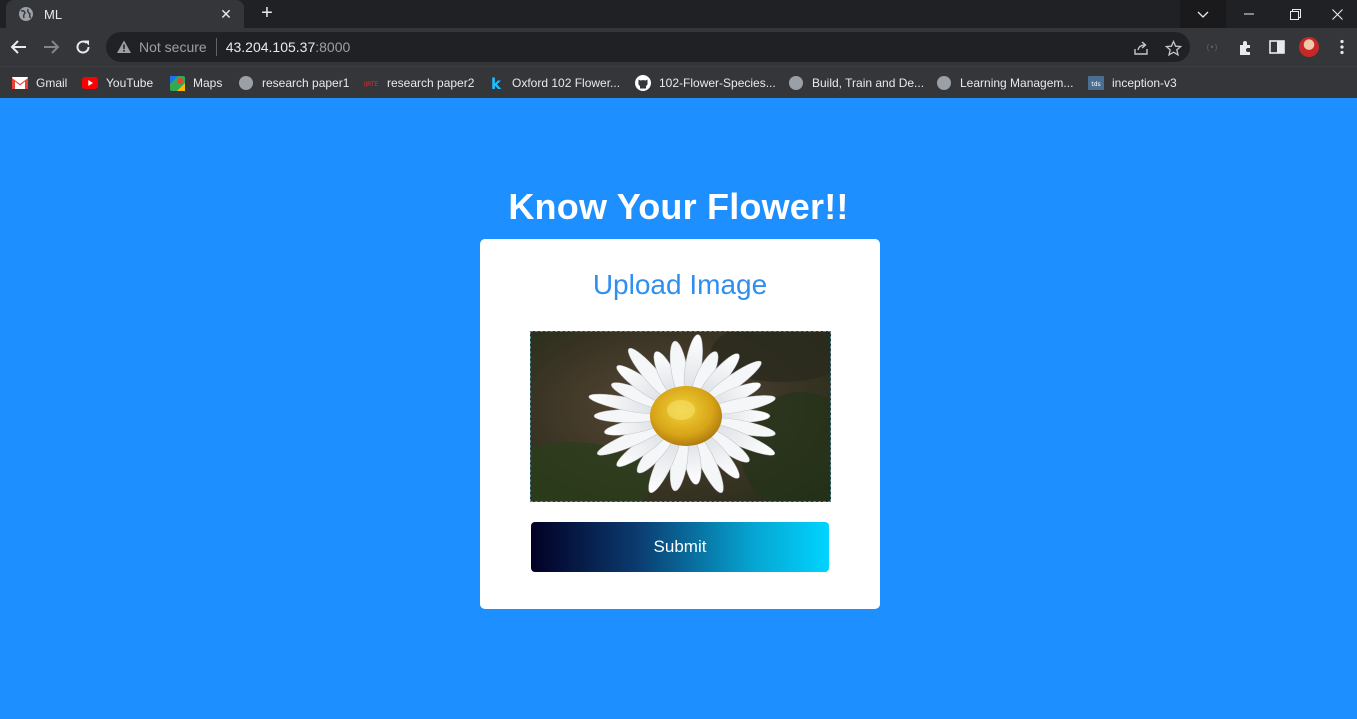 The image size is (1357, 719). What do you see at coordinates (680, 547) in the screenshot?
I see `submit-button: Submit` at bounding box center [680, 547].